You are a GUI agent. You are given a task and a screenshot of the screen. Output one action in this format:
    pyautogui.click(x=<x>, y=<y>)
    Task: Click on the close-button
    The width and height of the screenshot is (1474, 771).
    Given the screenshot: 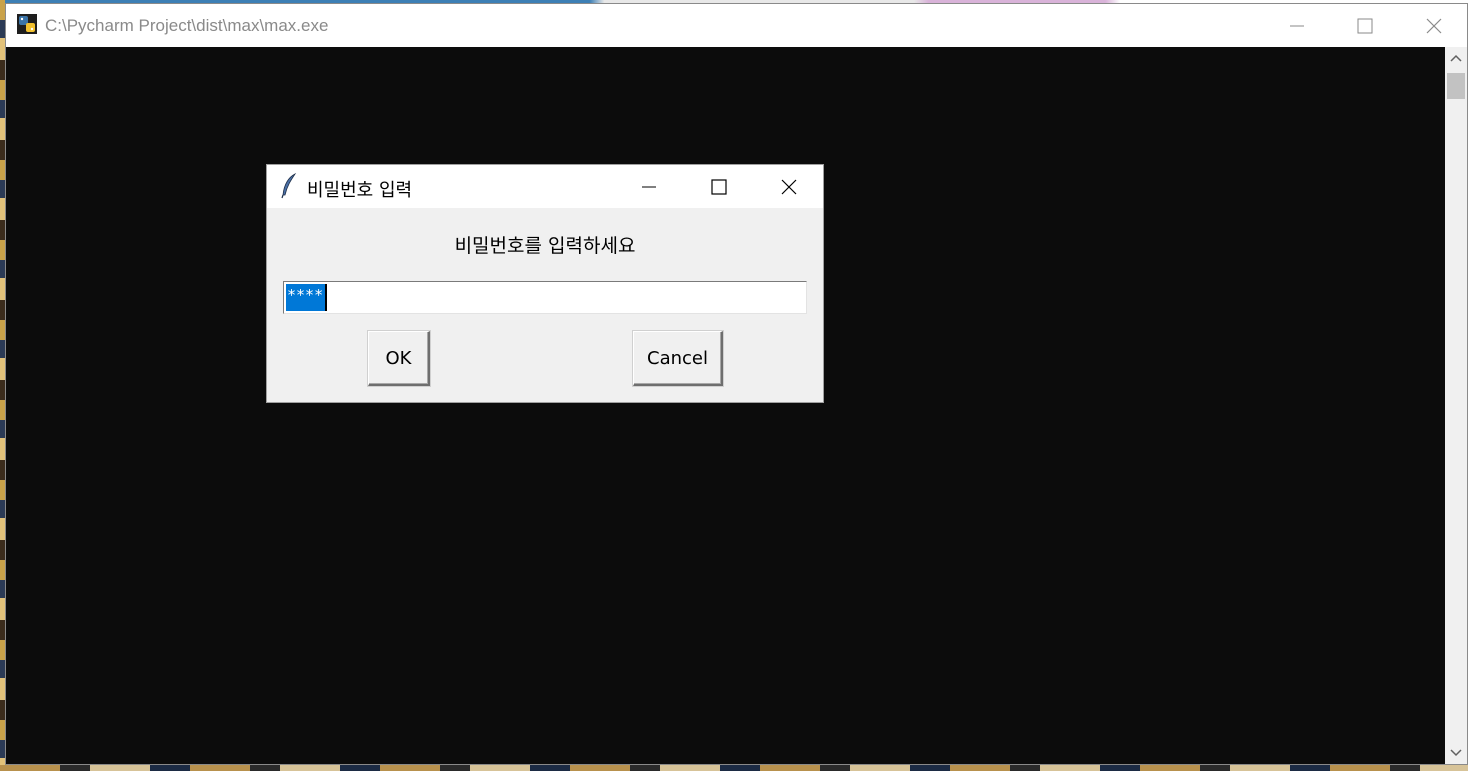 What is the action you would take?
    pyautogui.click(x=1434, y=25)
    